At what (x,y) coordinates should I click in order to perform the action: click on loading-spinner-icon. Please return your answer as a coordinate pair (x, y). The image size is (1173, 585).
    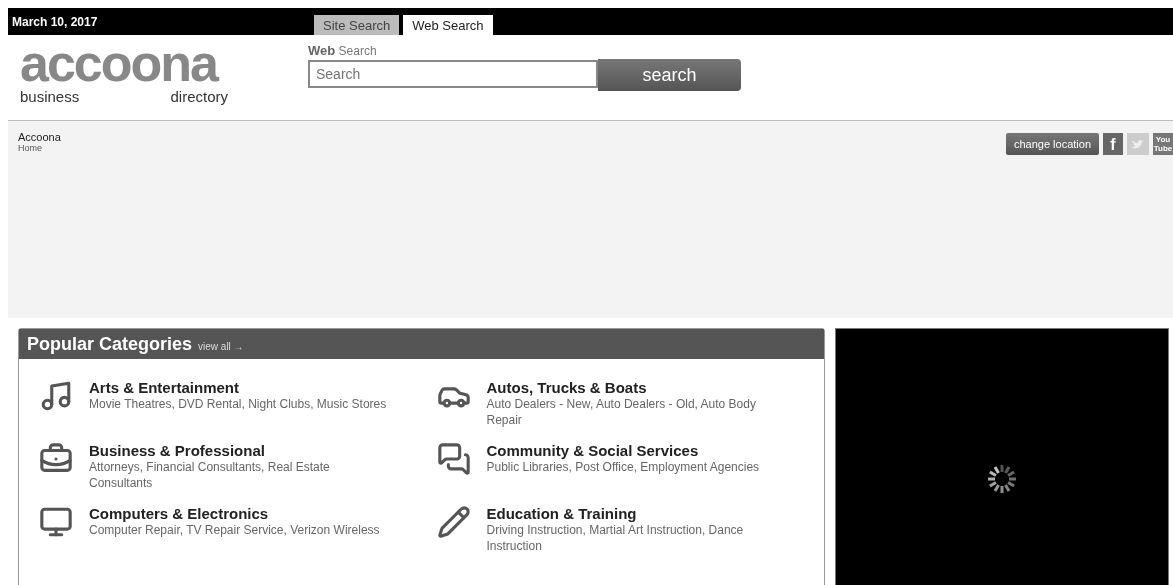
    Looking at the image, I should click on (1002, 479).